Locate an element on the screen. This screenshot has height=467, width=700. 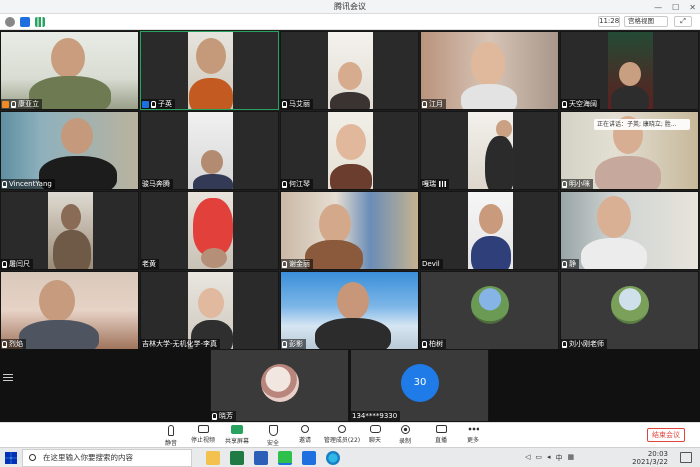
video-tile: 康亚立 is located at coordinates (69, 70).